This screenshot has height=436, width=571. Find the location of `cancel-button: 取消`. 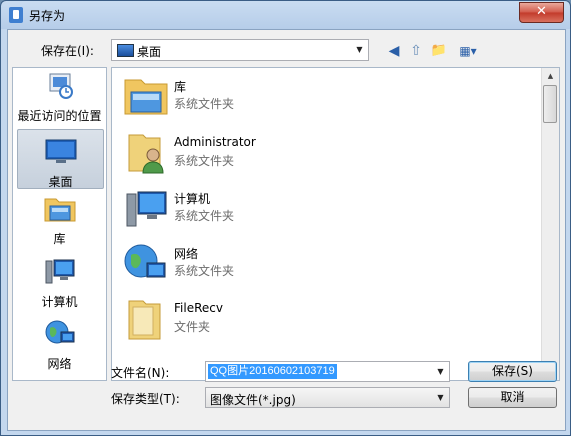

cancel-button: 取消 is located at coordinates (512, 397).